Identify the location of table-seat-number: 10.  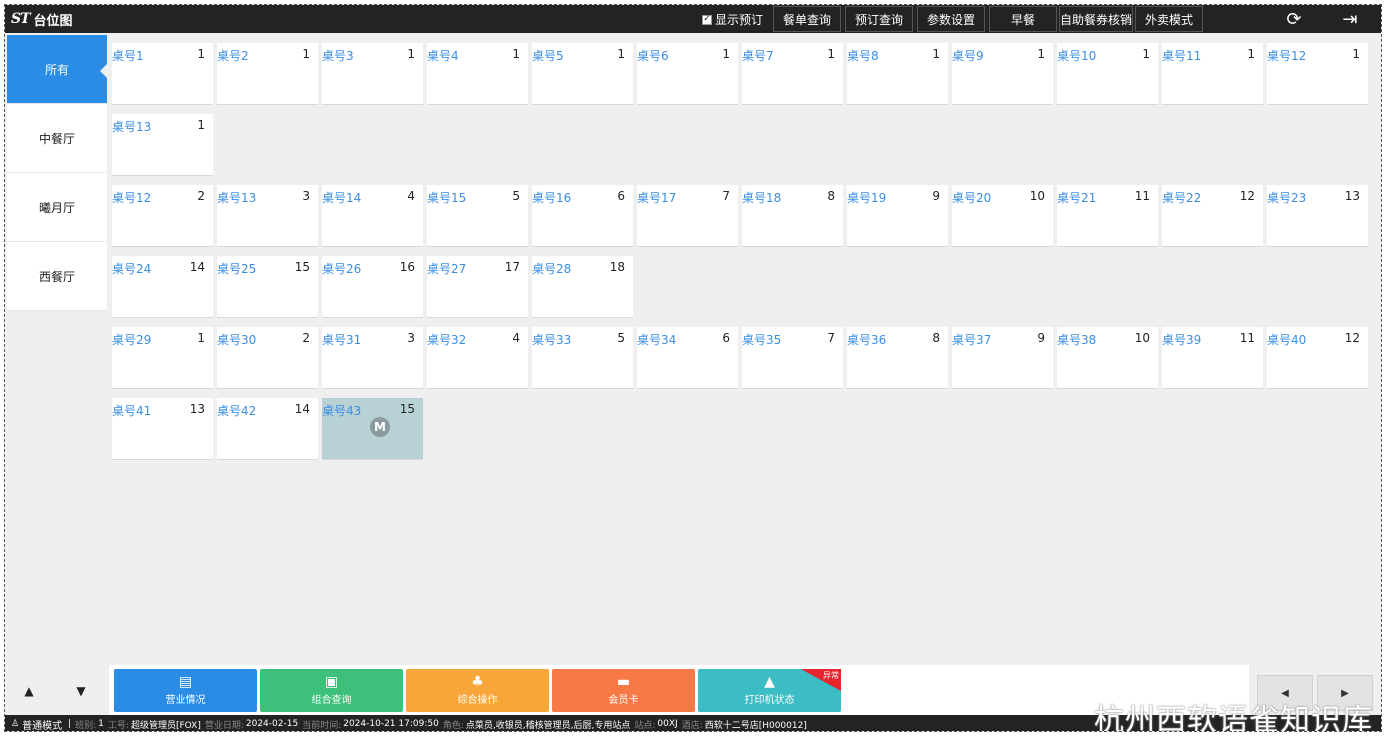
(1037, 196).